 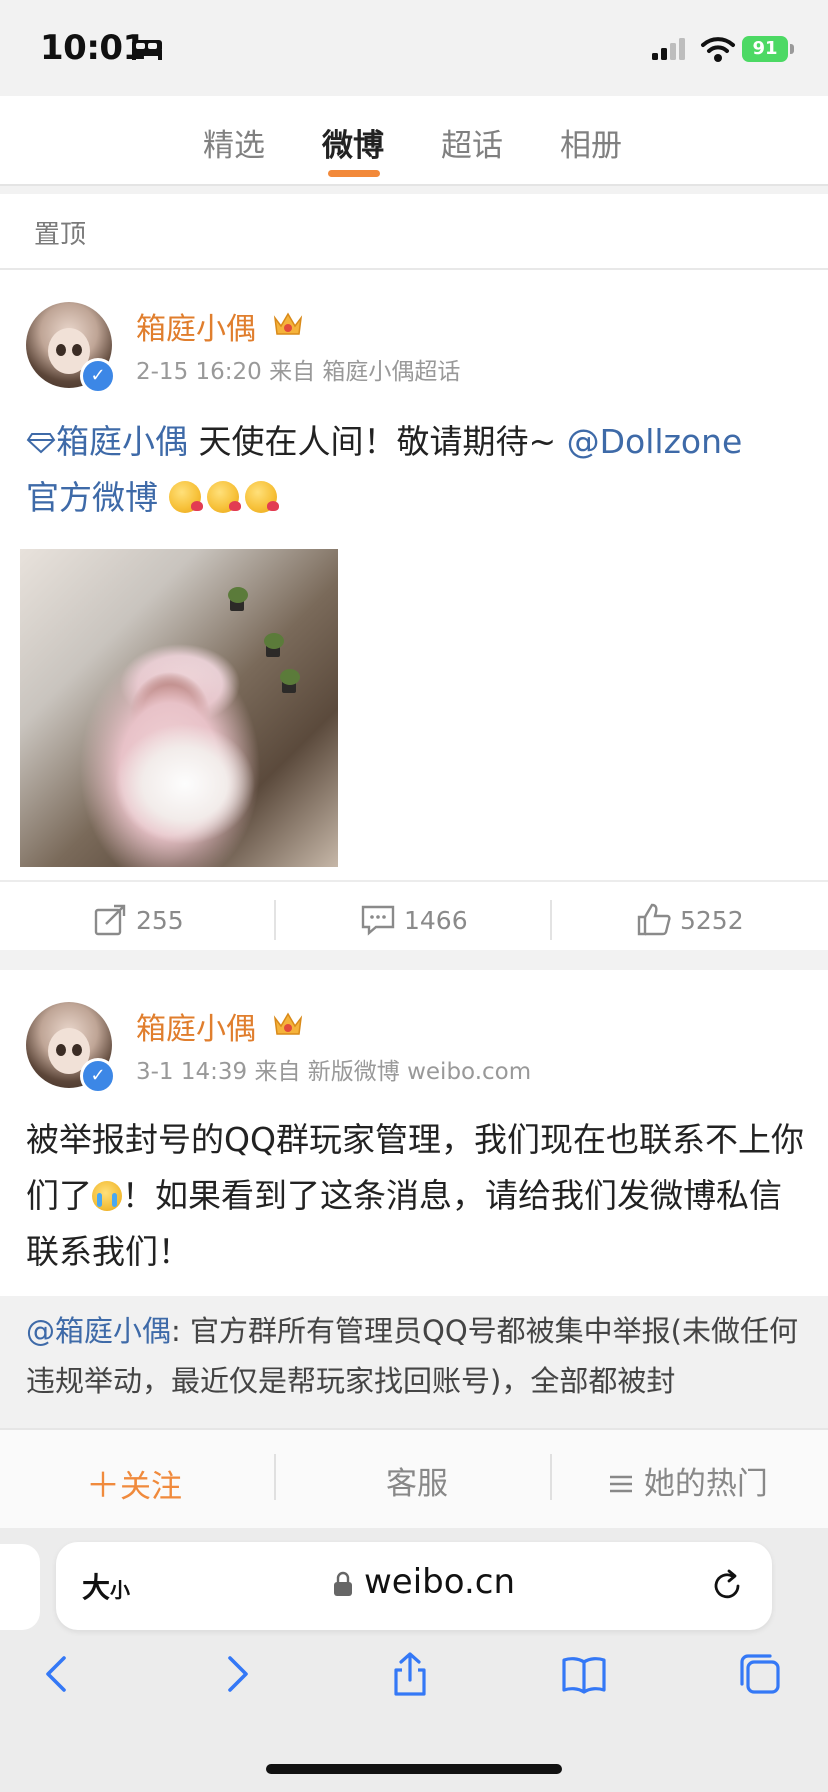 I want to click on customer-service-button: 客服, so click(x=417, y=1480).